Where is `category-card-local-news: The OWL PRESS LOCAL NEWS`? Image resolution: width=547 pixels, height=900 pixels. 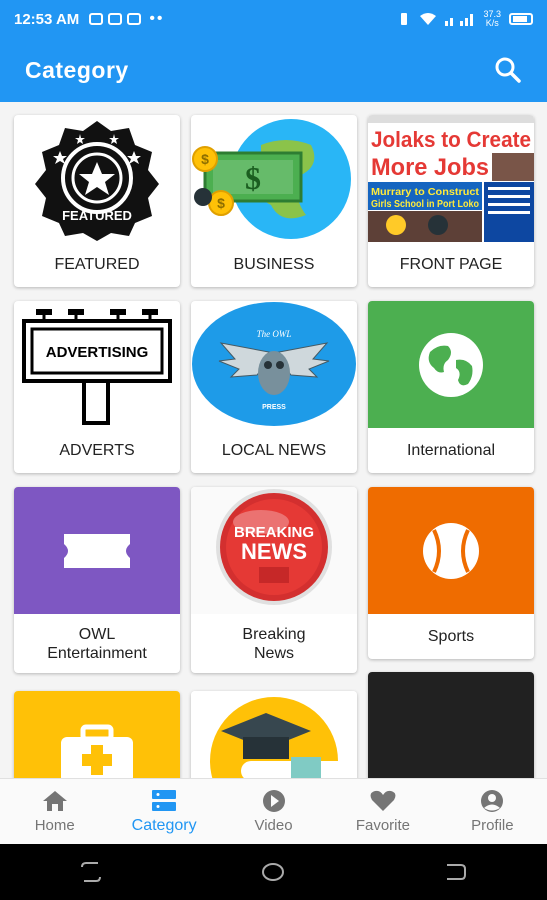 category-card-local-news: The OWL PRESS LOCAL NEWS is located at coordinates (274, 387).